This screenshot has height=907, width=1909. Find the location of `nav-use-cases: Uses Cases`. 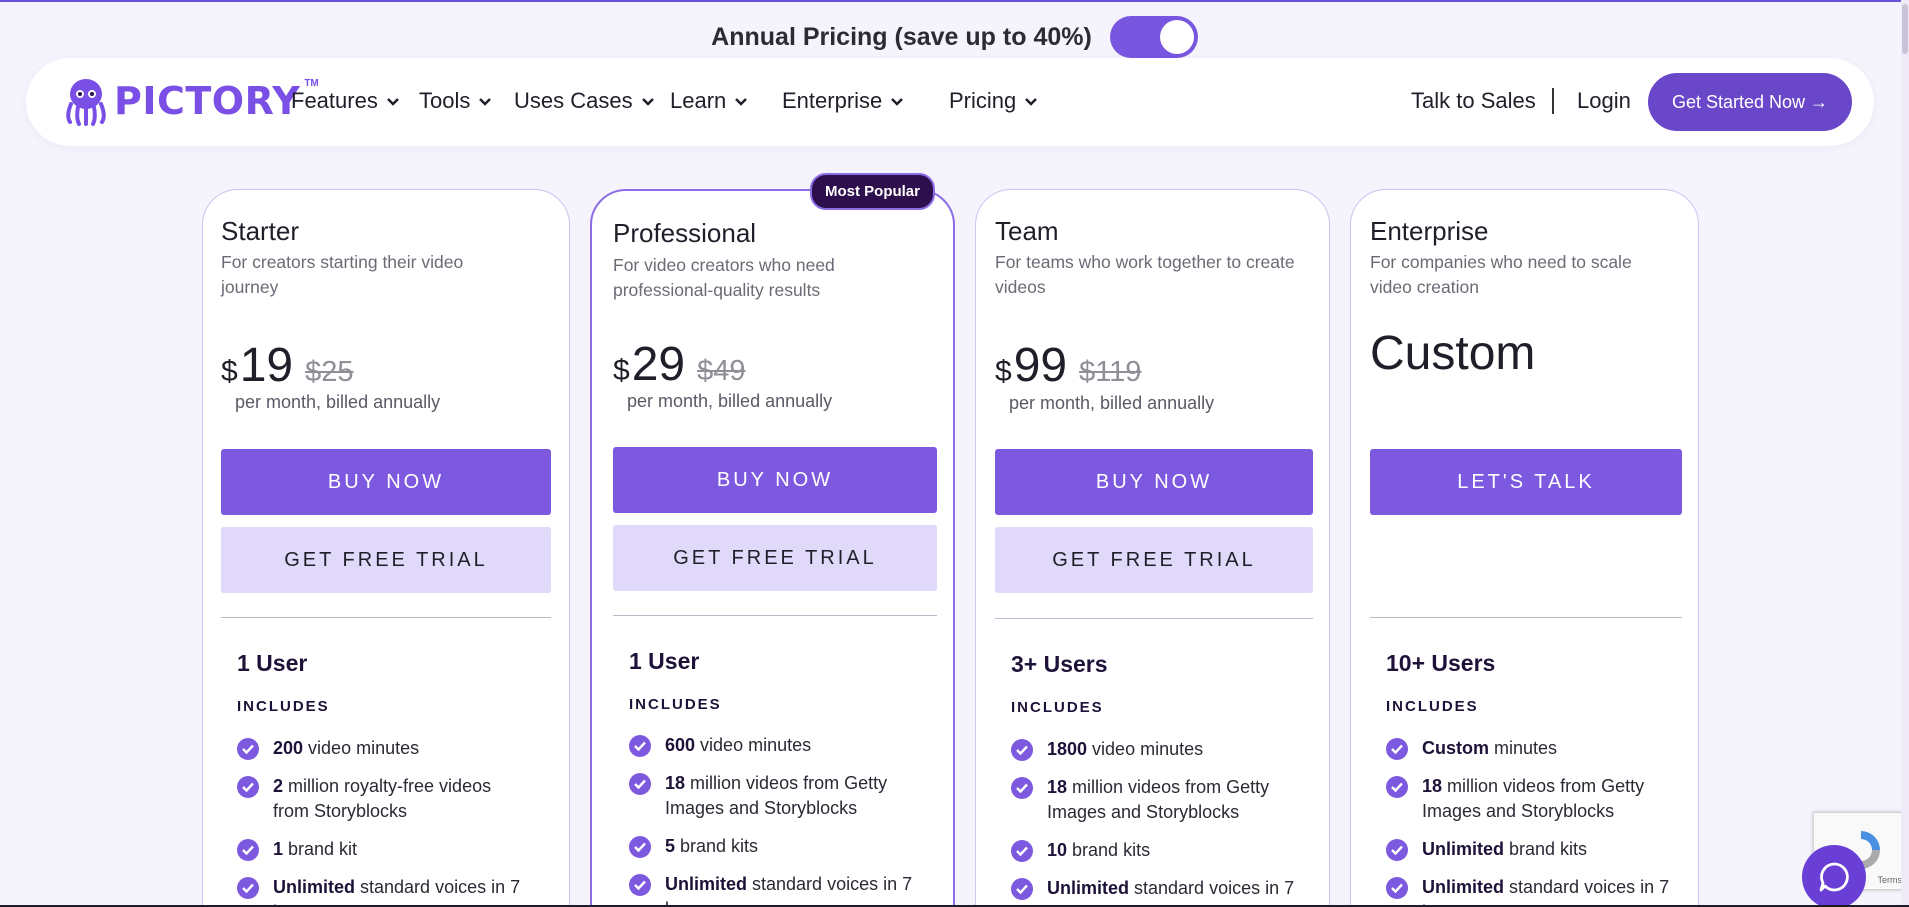

nav-use-cases: Uses Cases is located at coordinates (584, 101).